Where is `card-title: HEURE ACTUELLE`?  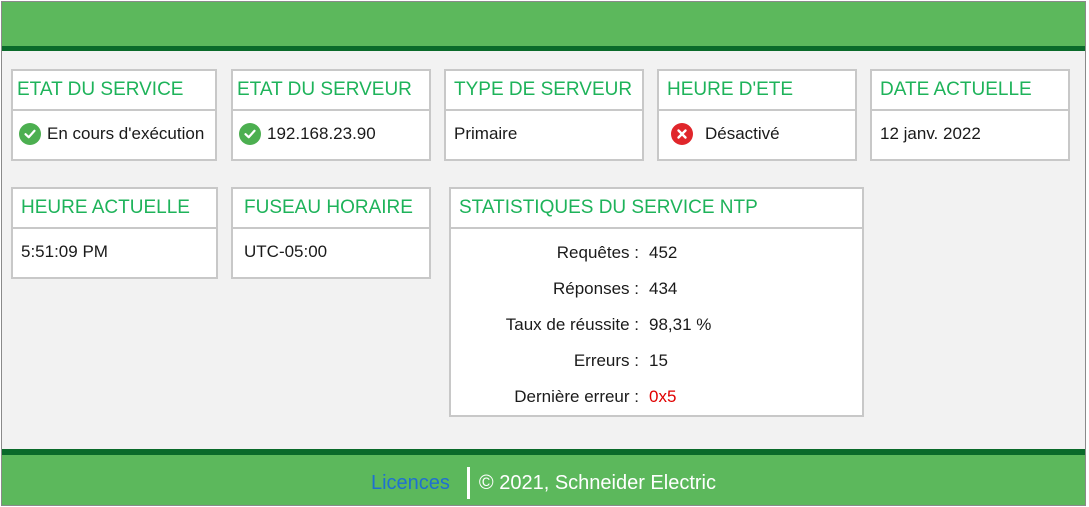 card-title: HEURE ACTUELLE is located at coordinates (114, 209).